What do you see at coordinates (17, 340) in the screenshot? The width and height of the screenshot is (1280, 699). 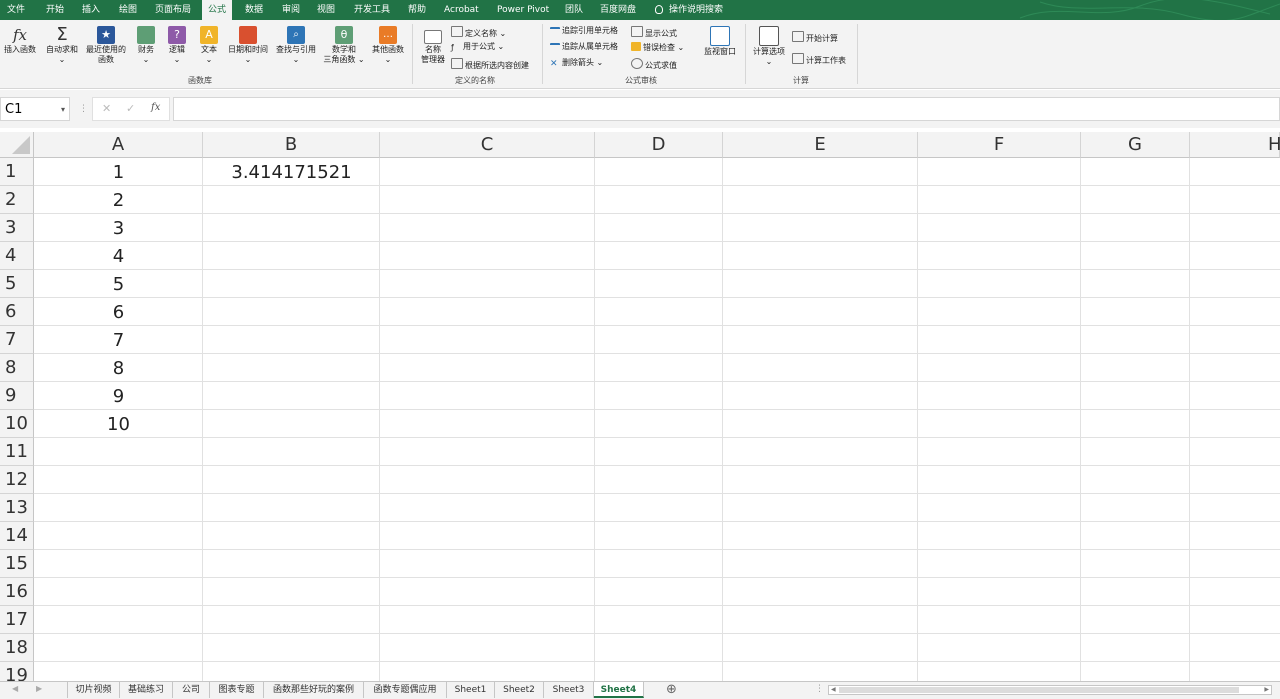 I see `row-header-7: 7` at bounding box center [17, 340].